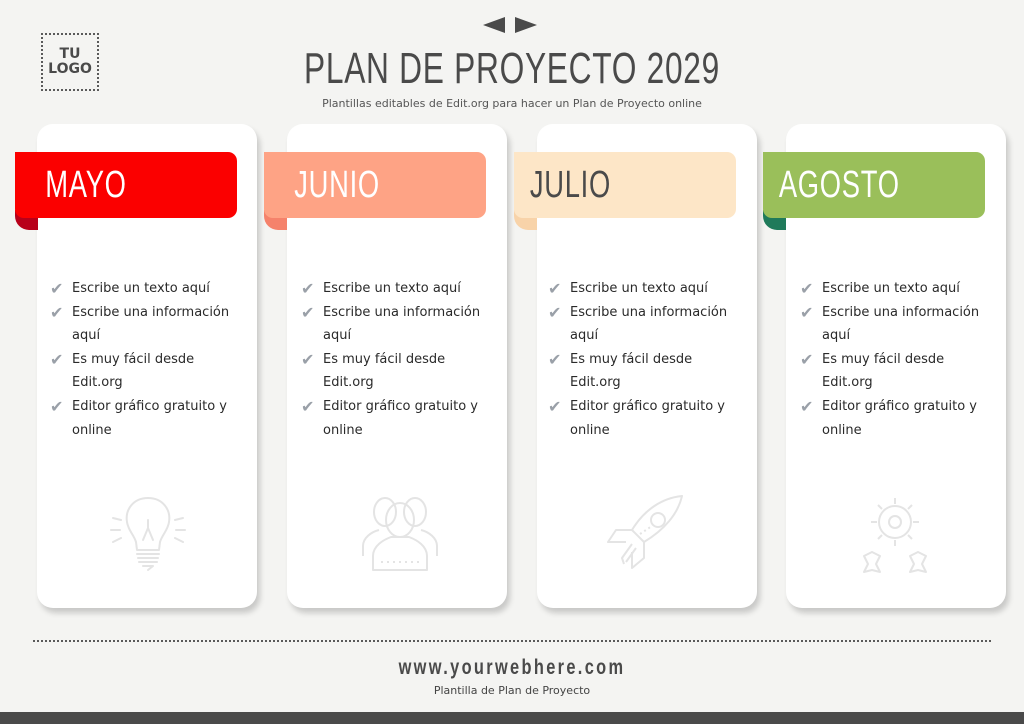 Image resolution: width=1024 pixels, height=724 pixels. I want to click on page-title: PLAN DE PROYECTO 2029, so click(512, 68).